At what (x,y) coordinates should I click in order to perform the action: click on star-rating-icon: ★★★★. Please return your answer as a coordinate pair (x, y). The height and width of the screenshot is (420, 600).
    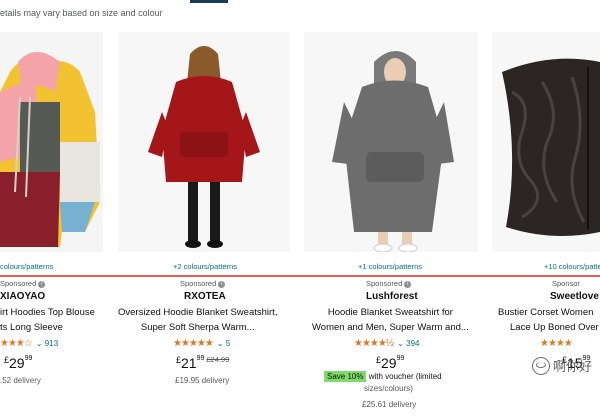
    Looking at the image, I should click on (556, 343).